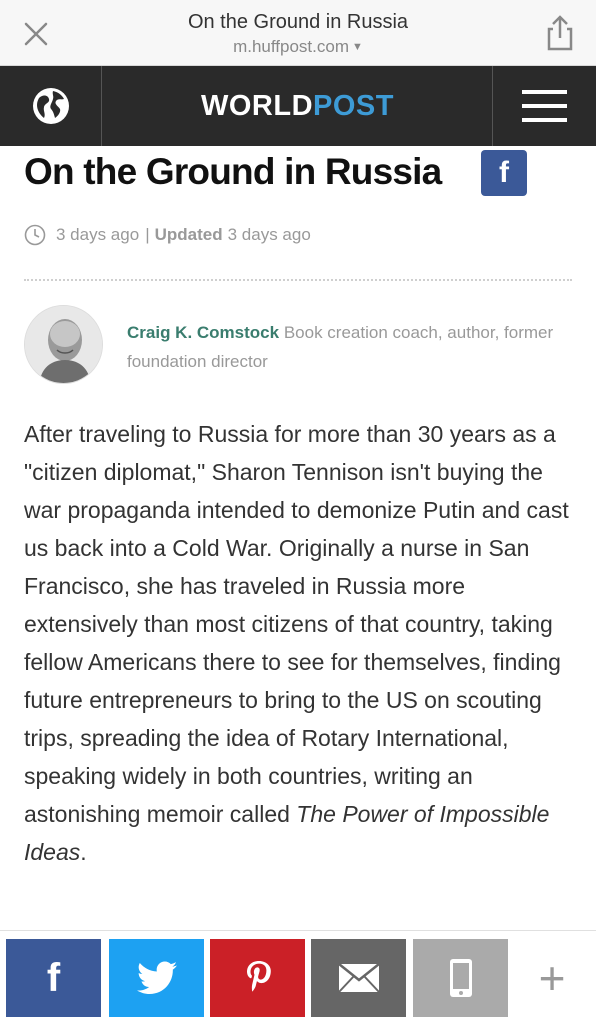 This screenshot has height=1024, width=596. I want to click on updated-label: Updated, so click(188, 234).